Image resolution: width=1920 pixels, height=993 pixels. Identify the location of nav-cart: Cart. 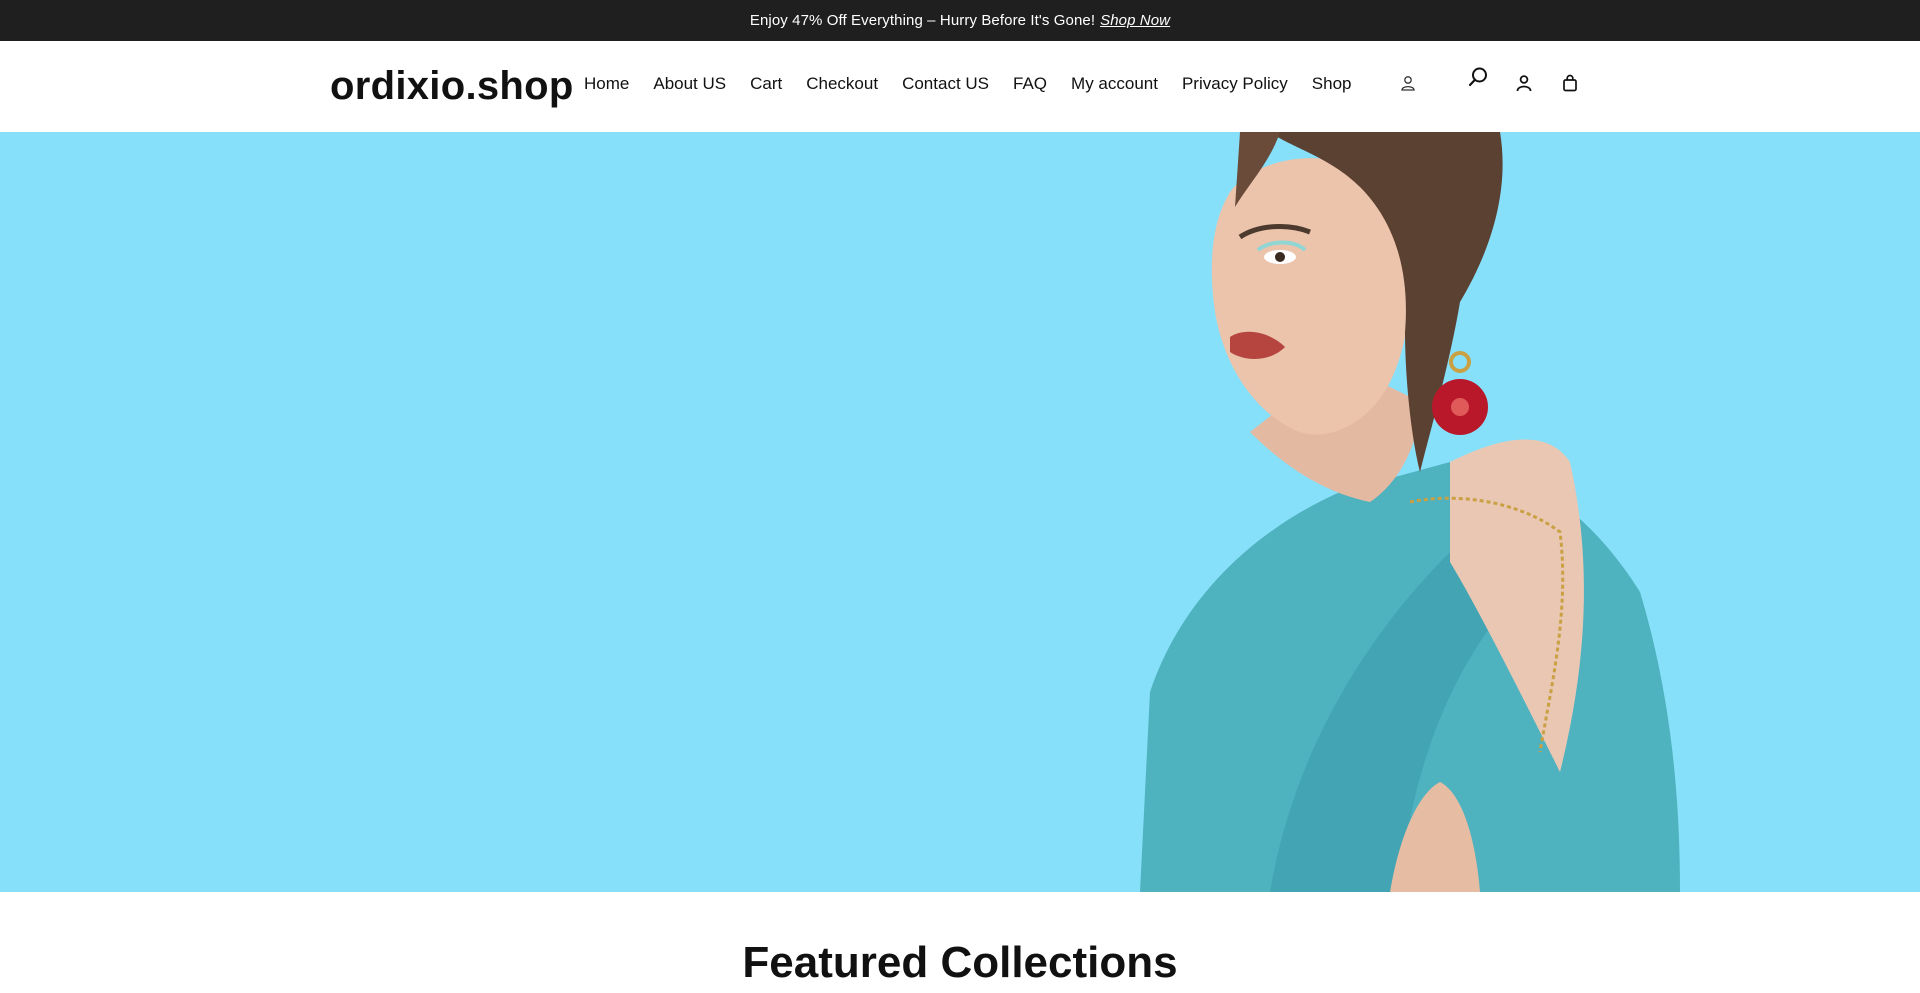
(766, 84).